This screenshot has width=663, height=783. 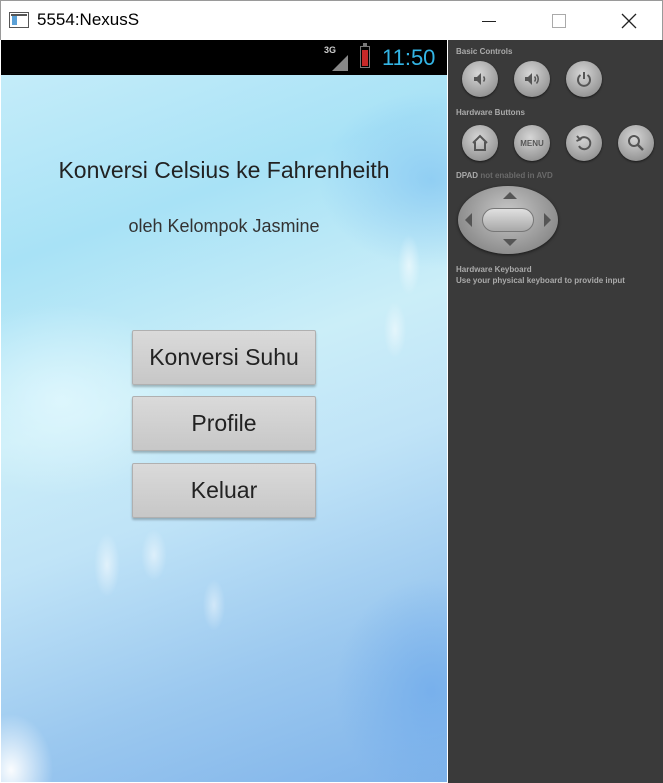 I want to click on power-button, so click(x=584, y=79).